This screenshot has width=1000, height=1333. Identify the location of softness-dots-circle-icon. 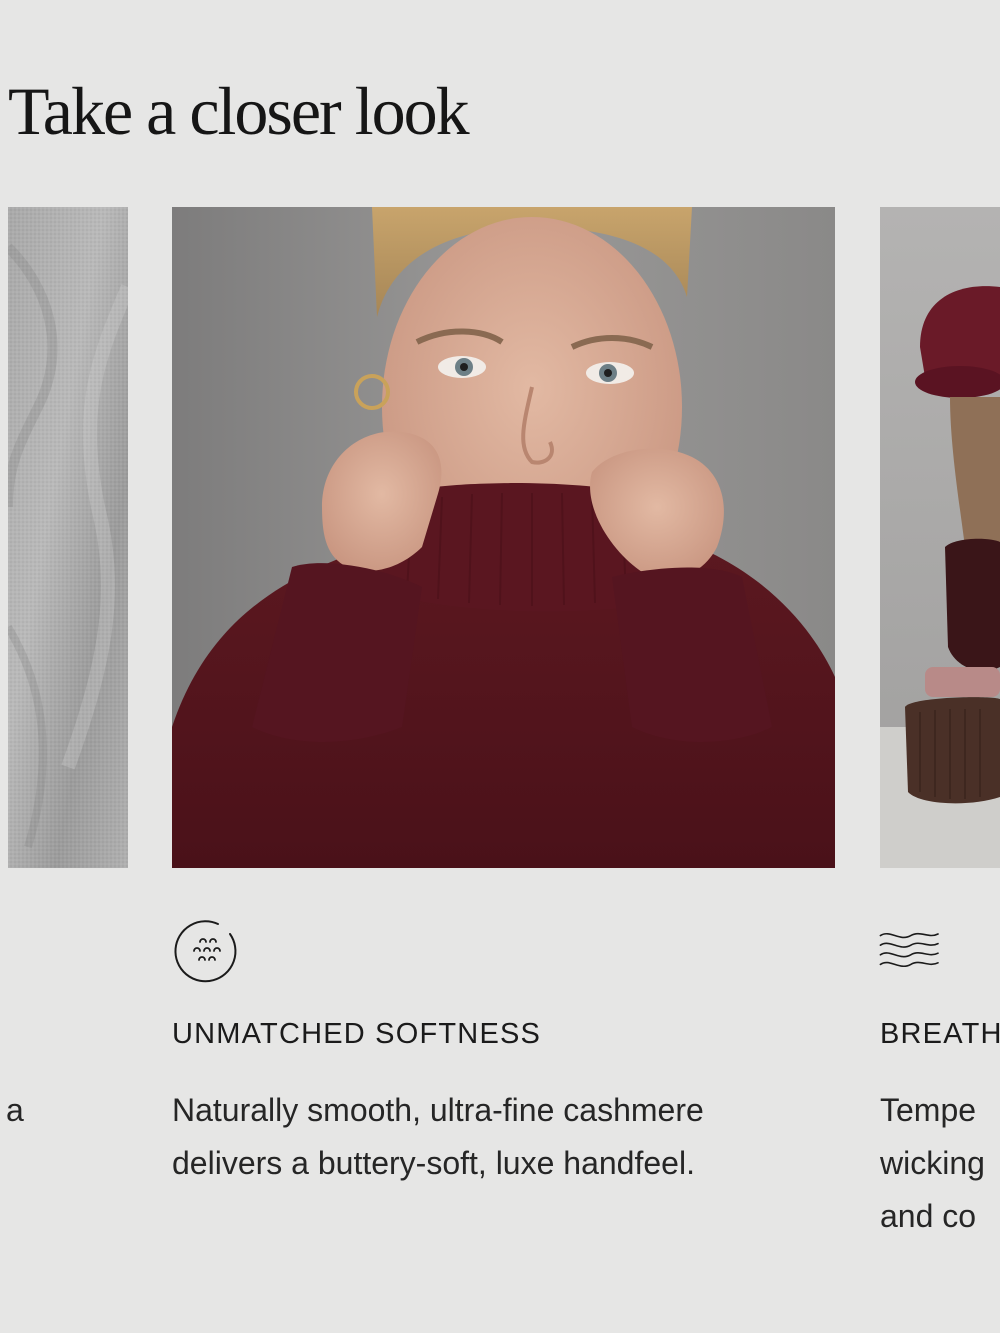
(208, 950).